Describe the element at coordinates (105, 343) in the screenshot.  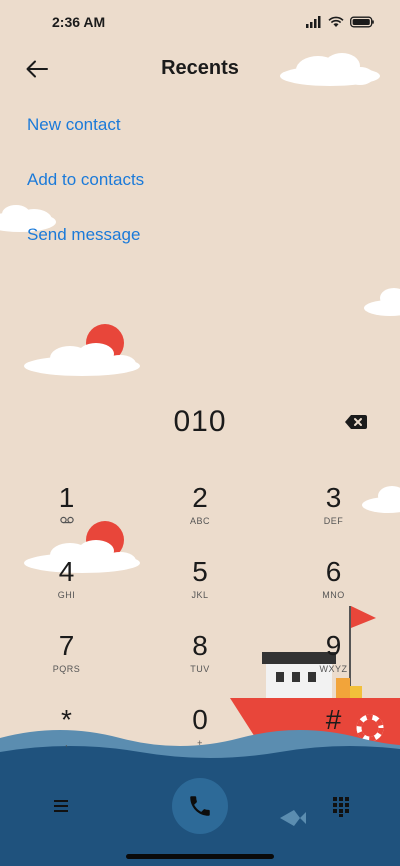
I see `sun-upper` at that location.